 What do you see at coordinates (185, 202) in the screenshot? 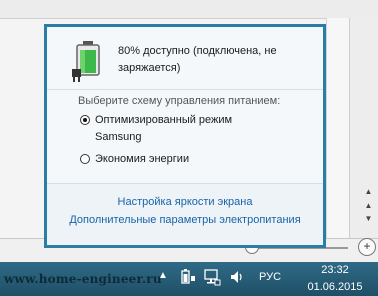
I see `brightness-settings-link: Настройка яркости экрана` at bounding box center [185, 202].